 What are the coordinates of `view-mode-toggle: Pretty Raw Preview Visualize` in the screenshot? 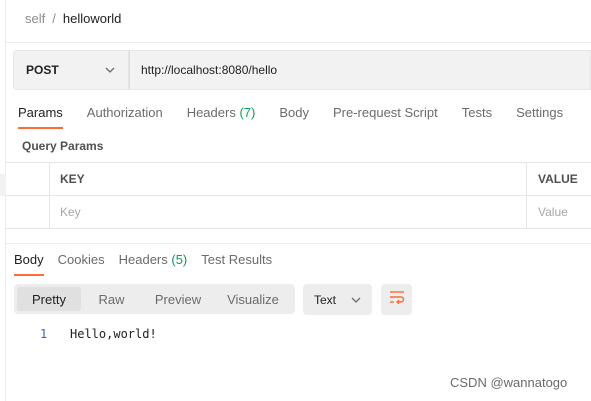 It's located at (154, 299).